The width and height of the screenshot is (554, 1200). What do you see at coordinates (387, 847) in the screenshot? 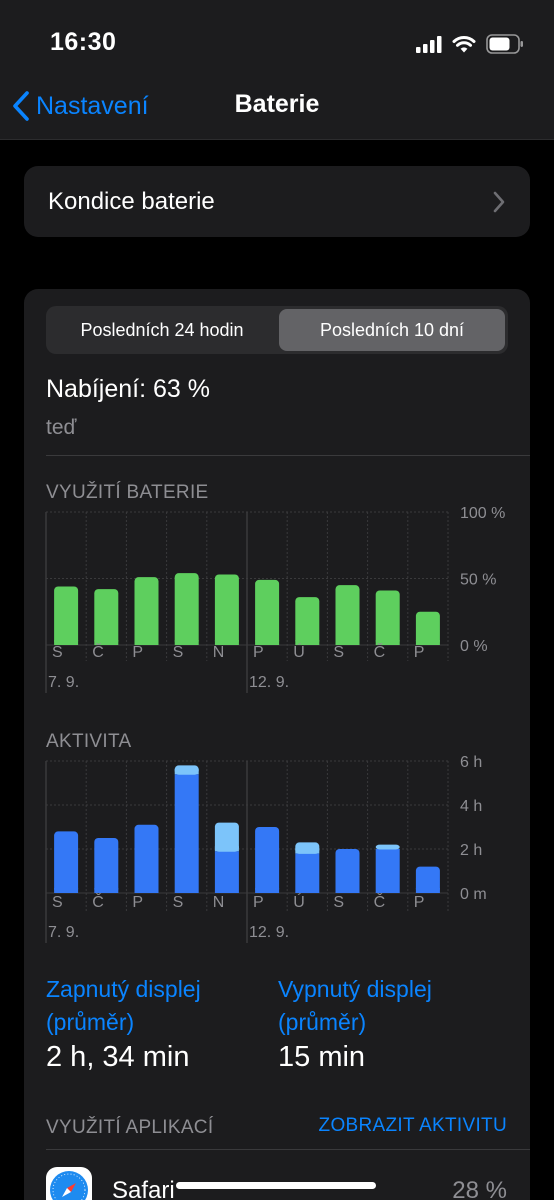
I see `activity-bar-segment` at bounding box center [387, 847].